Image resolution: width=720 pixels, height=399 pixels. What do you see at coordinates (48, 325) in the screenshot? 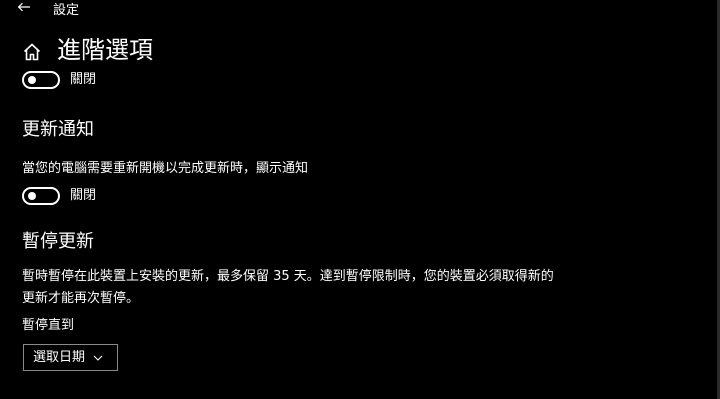
I see `pause-until-label: 暫停直到` at bounding box center [48, 325].